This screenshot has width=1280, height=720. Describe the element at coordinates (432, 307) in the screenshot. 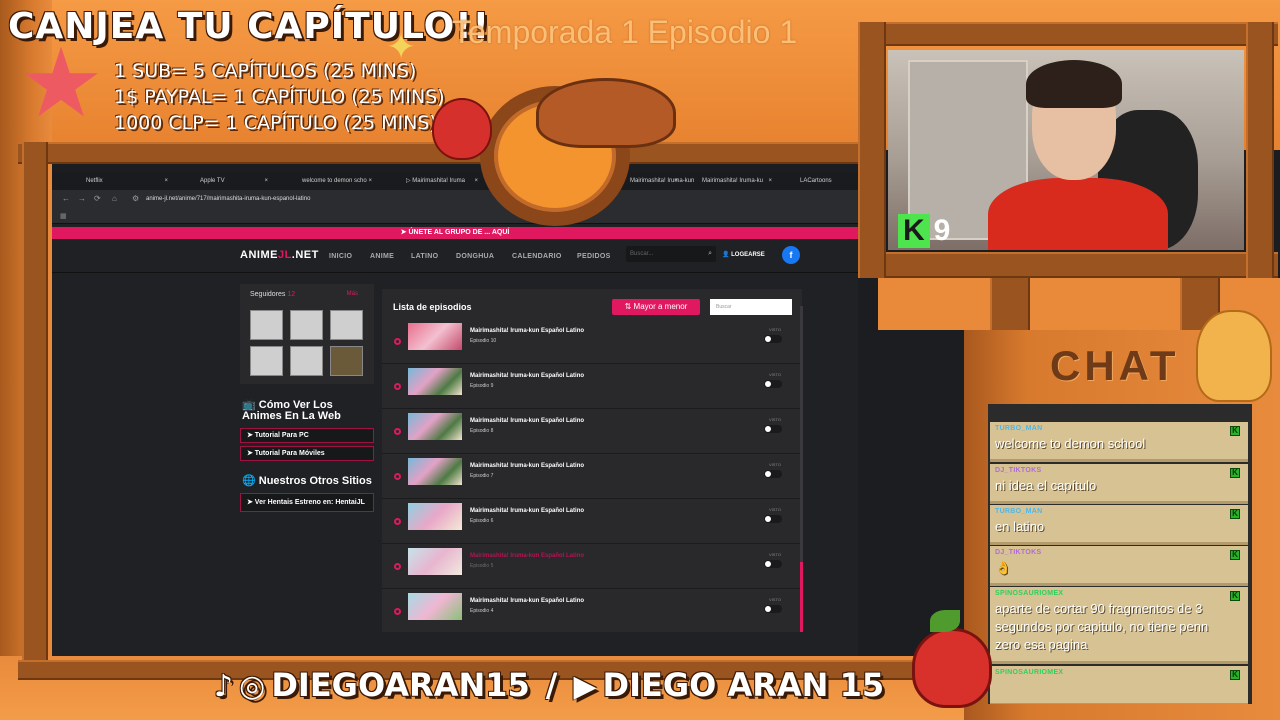

I see `episode-list-title: Lista de episodios` at that location.